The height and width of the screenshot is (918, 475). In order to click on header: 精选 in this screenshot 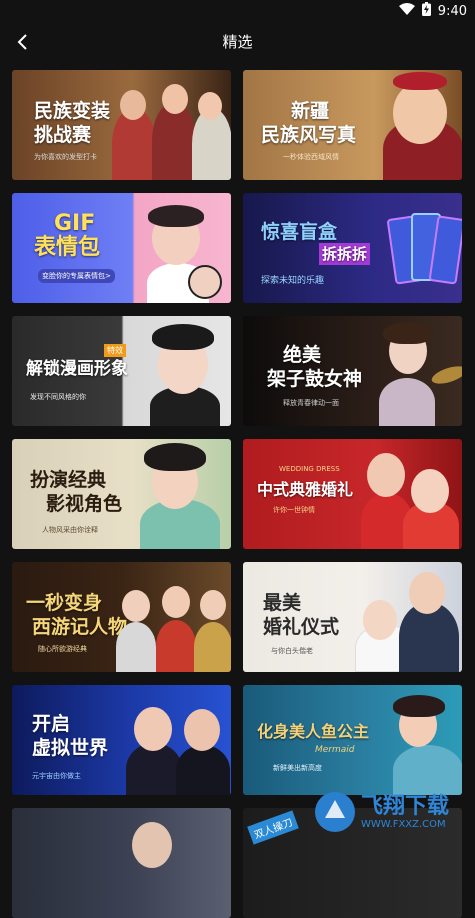, I will do `click(237, 41)`.